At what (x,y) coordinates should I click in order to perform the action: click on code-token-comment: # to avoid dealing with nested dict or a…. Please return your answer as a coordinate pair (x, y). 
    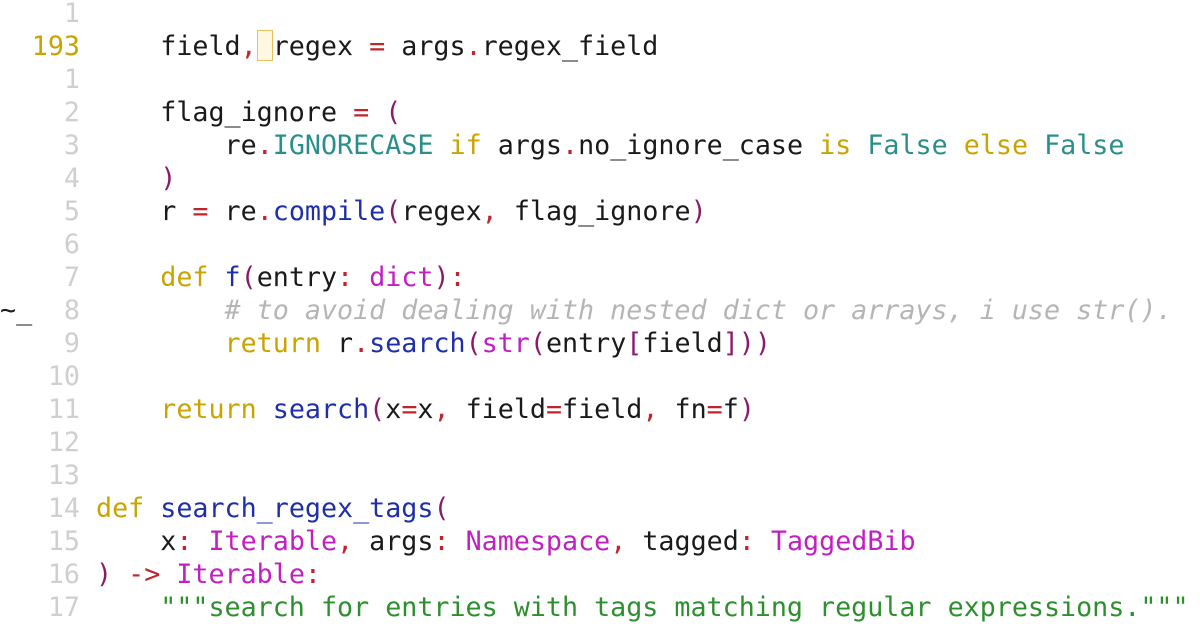
    Looking at the image, I should click on (634, 310).